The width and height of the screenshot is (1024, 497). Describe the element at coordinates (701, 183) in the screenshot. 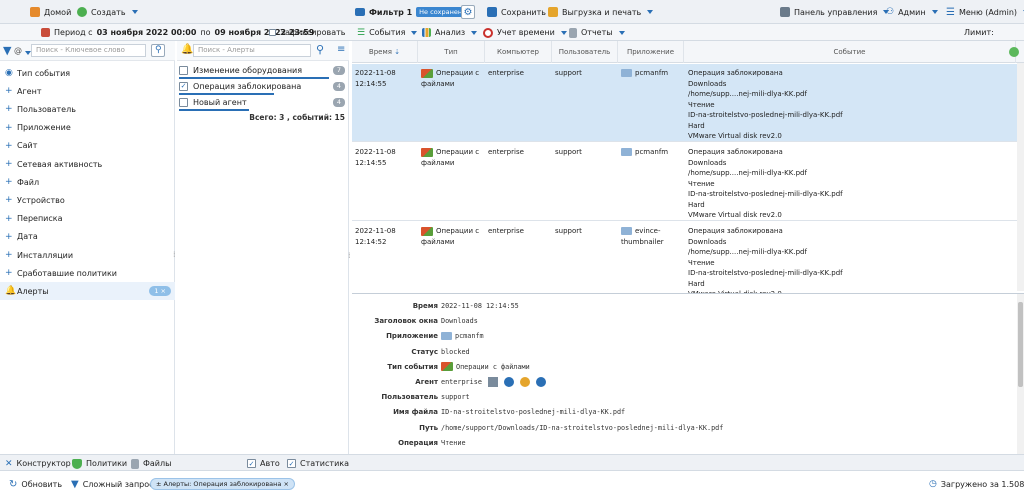

I see `event-line: Чтение` at that location.